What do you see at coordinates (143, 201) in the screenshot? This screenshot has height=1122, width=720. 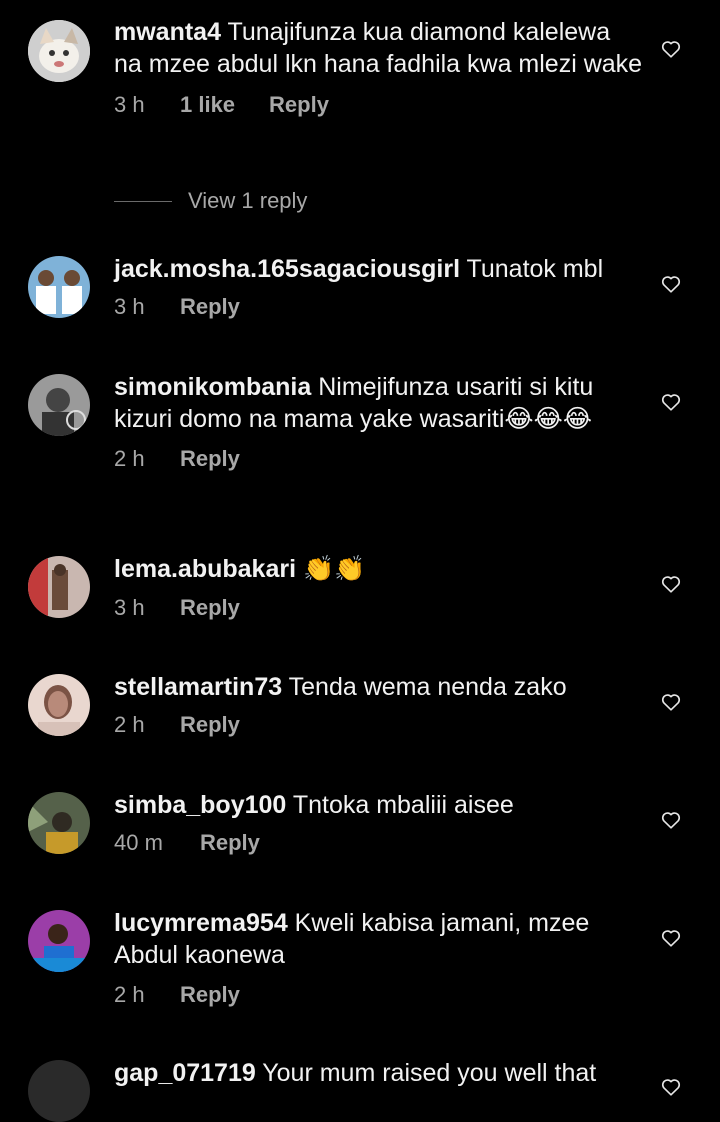 I see `divider` at bounding box center [143, 201].